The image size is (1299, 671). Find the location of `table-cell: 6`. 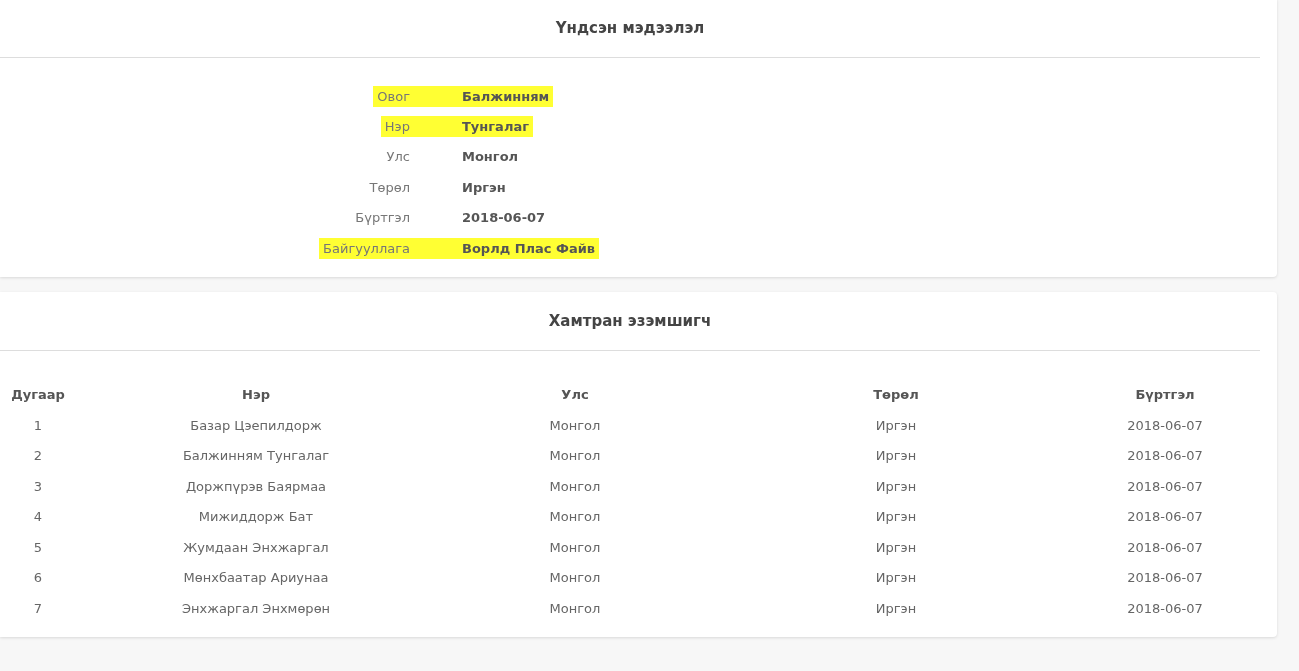

table-cell: 6 is located at coordinates (38, 578).